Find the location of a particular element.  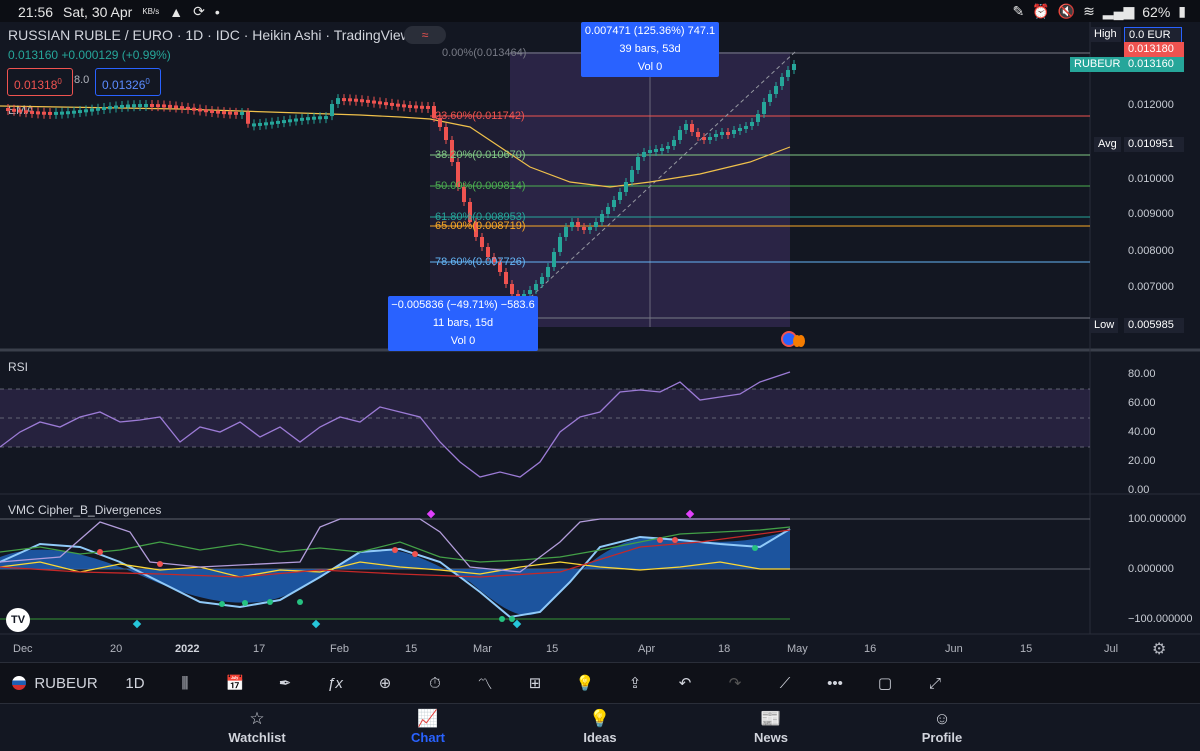

high-value: 0.013180 is located at coordinates (1154, 49).